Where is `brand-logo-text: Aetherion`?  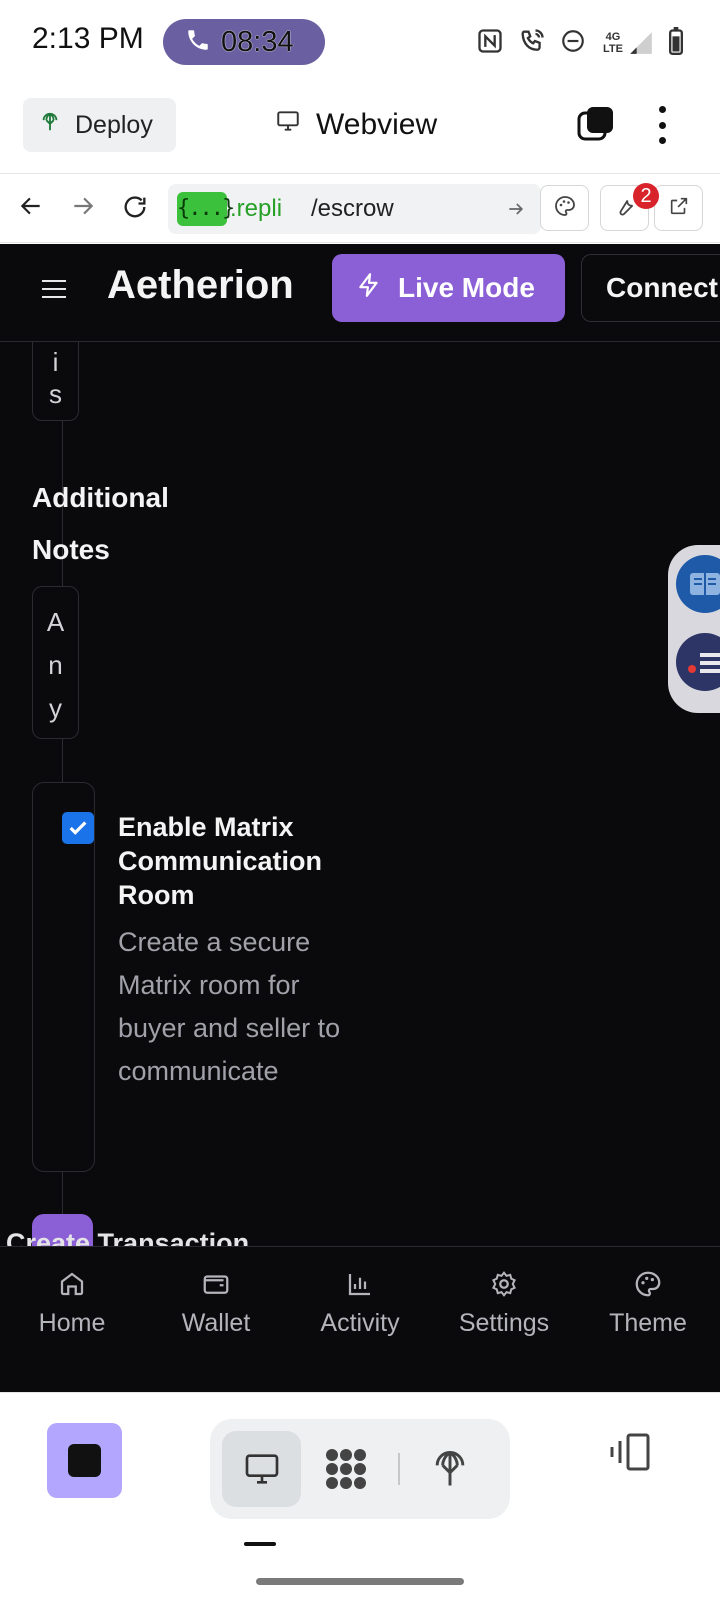
brand-logo-text: Aetherion is located at coordinates (200, 285).